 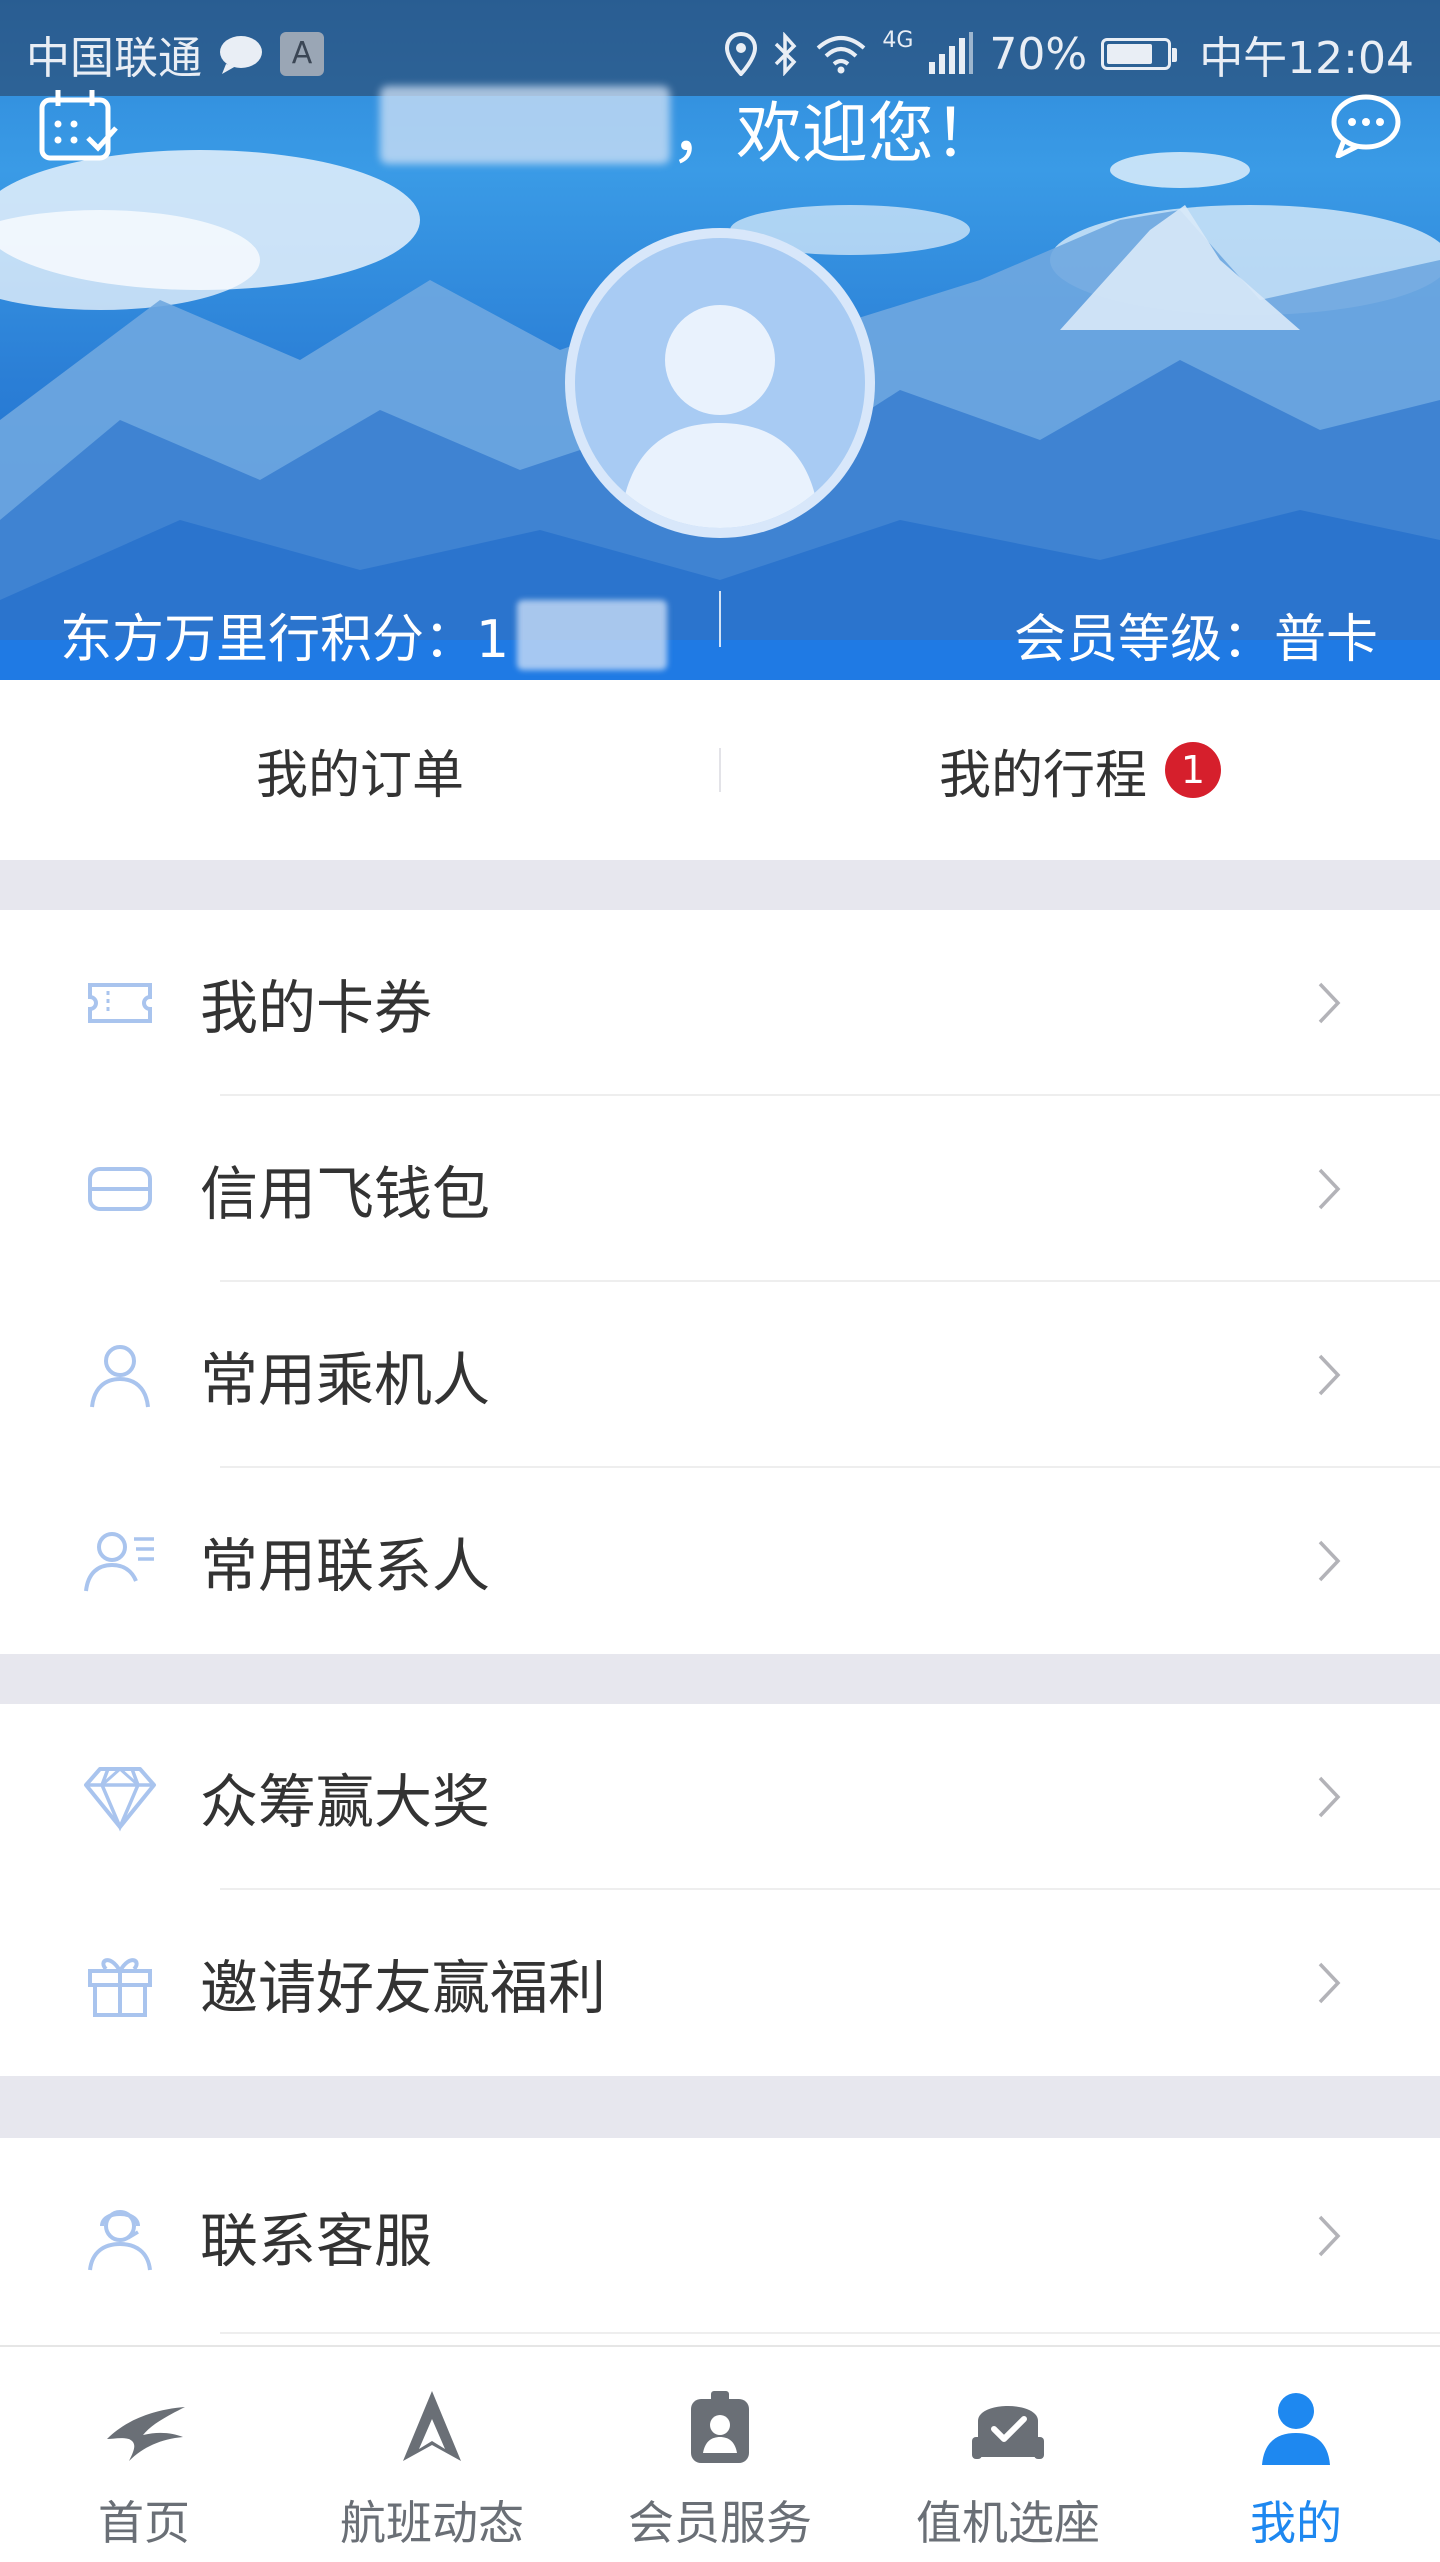 I want to click on nav-label: 航班动态, so click(x=432, y=2523).